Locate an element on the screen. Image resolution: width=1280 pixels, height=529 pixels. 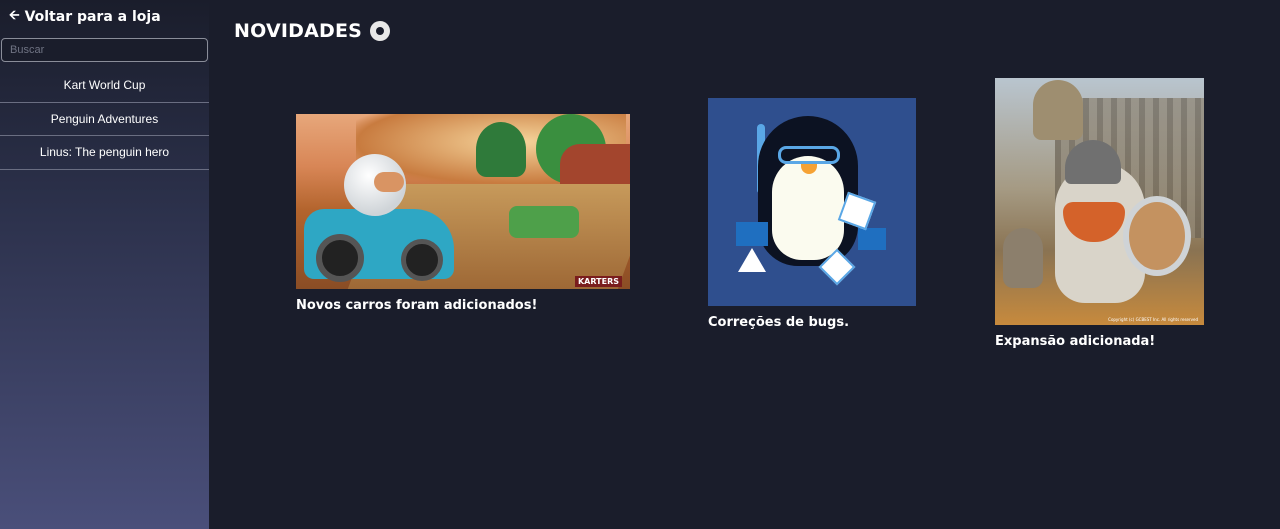
arrow-left-icon: 🡨 is located at coordinates (14, 15).